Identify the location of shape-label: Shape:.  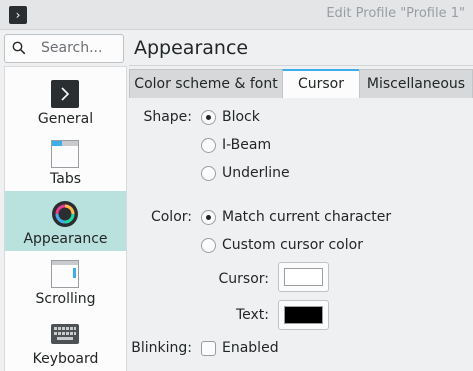
(167, 117).